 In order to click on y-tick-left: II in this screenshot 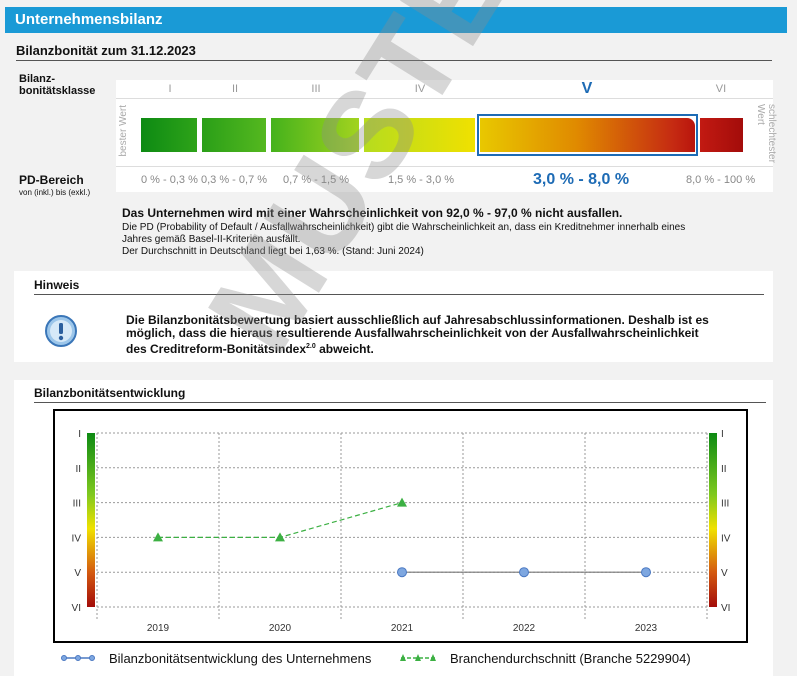, I will do `click(78, 469)`.